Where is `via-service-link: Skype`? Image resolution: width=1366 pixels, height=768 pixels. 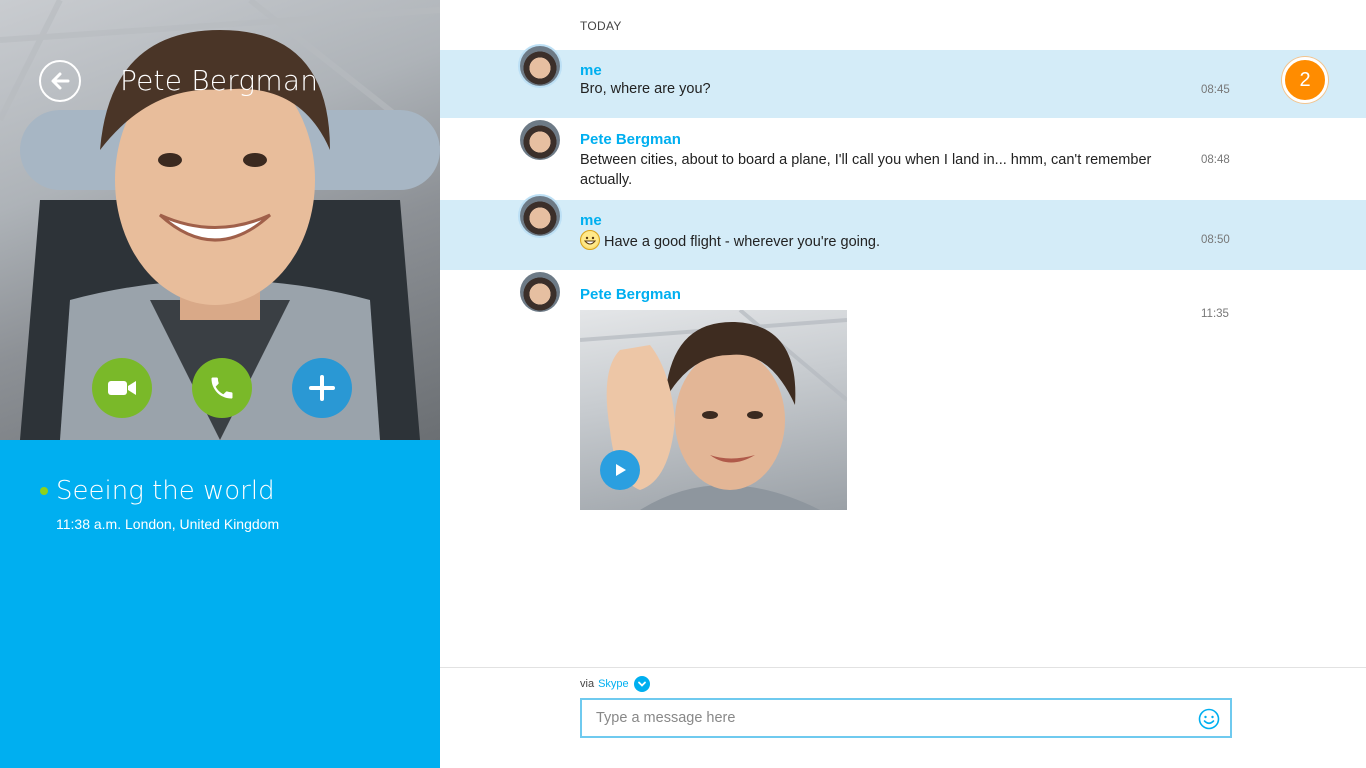 via-service-link: Skype is located at coordinates (613, 684).